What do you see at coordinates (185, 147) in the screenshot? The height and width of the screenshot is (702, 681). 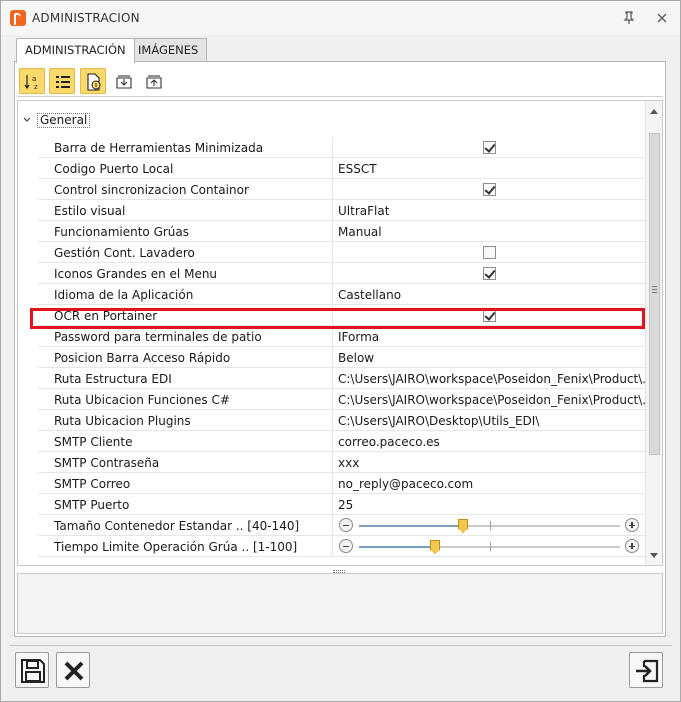 I see `property-name: Barra de Herramientas Minimizada` at bounding box center [185, 147].